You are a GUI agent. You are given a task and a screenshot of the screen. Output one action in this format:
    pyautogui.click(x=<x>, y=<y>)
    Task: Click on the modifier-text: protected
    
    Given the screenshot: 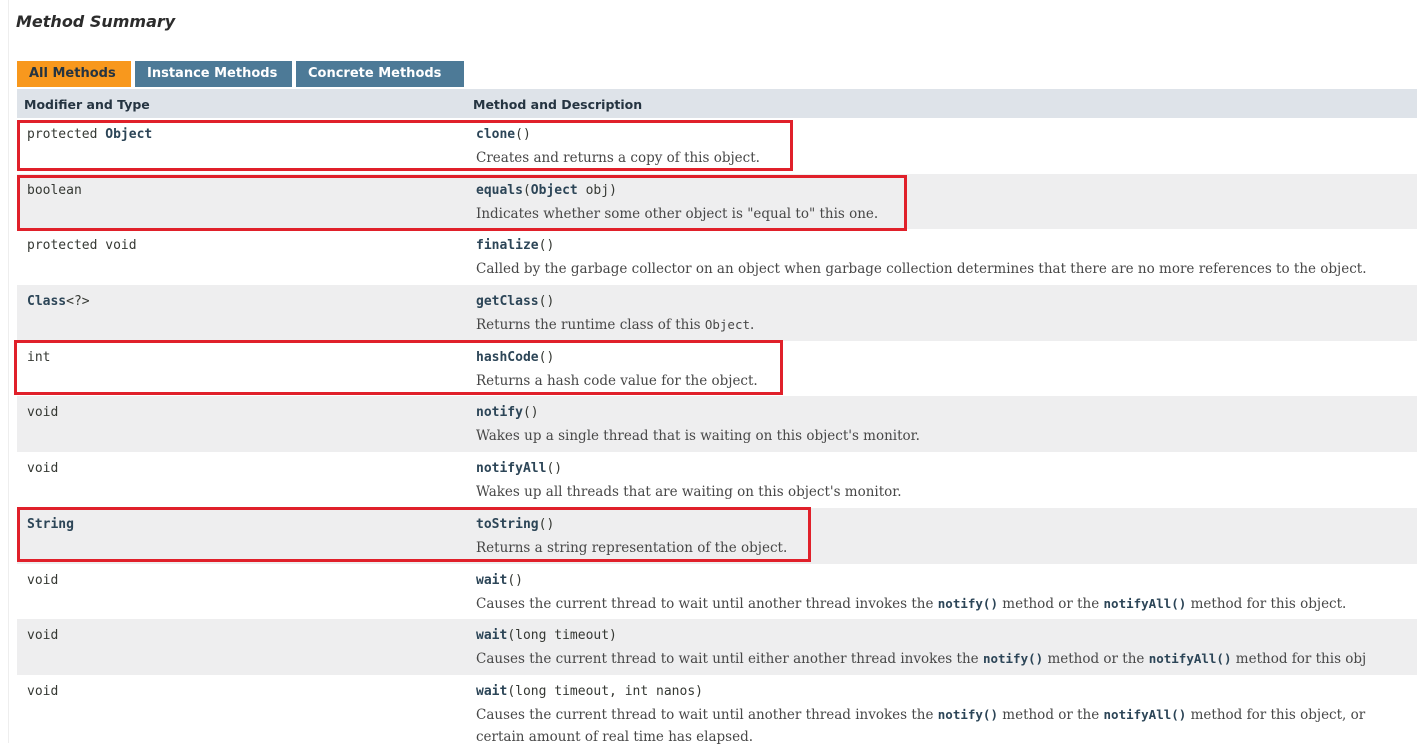 What is the action you would take?
    pyautogui.click(x=66, y=134)
    